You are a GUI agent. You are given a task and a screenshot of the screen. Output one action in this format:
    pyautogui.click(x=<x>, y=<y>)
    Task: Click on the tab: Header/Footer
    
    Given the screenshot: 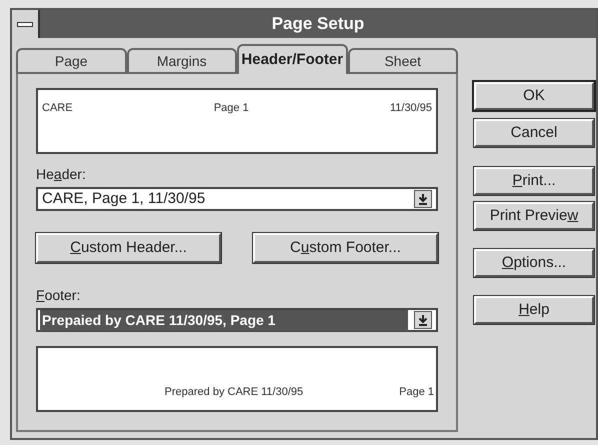 What is the action you would take?
    pyautogui.click(x=292, y=59)
    